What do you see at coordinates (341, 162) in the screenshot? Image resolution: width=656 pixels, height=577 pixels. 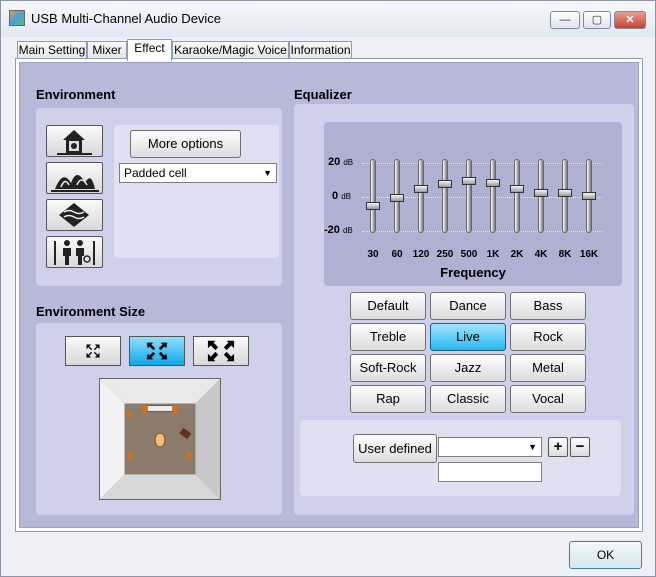 I see `db-top-label: 20 dB` at bounding box center [341, 162].